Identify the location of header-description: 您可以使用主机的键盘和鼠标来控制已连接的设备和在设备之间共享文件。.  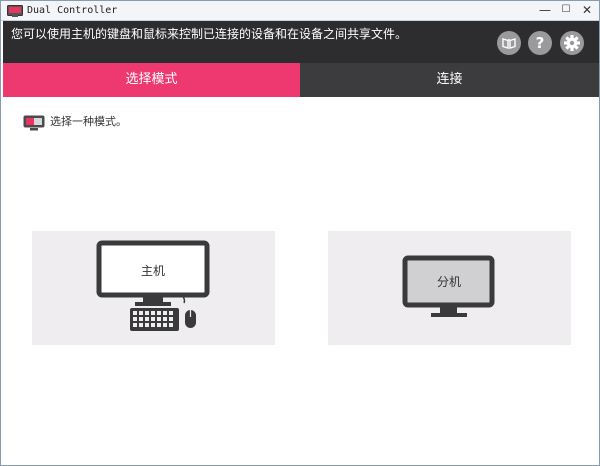
(209, 34).